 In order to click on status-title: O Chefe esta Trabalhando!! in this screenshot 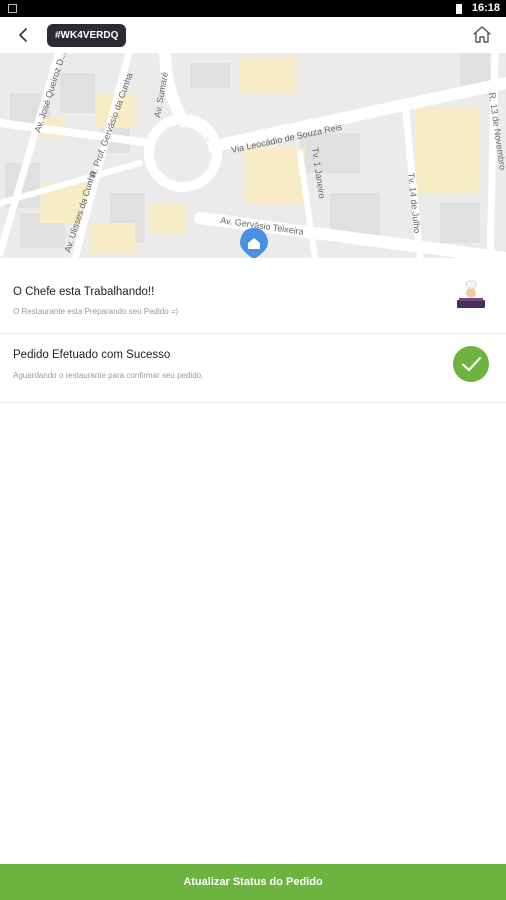, I will do `click(84, 292)`.